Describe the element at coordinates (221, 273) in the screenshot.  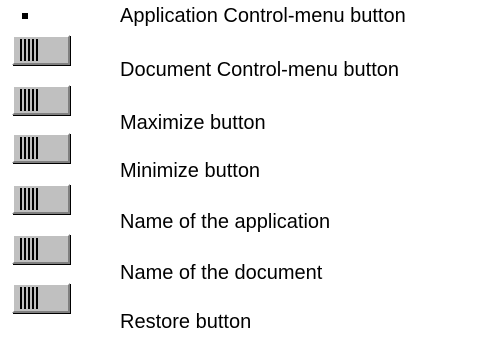
I see `item-label-document-name: Name of the document` at that location.